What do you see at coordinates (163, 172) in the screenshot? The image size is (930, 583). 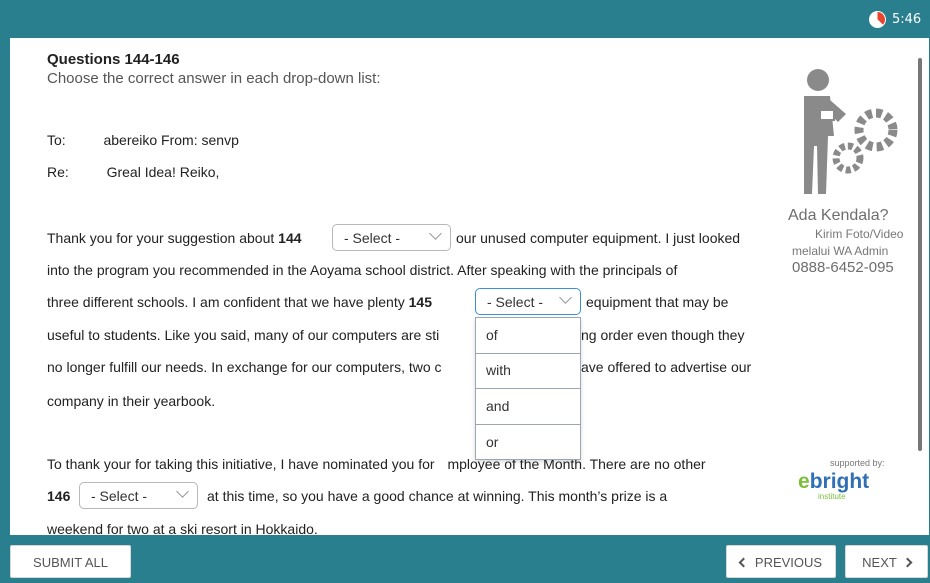 I see `re-value: Greal Idea! Reiko,` at bounding box center [163, 172].